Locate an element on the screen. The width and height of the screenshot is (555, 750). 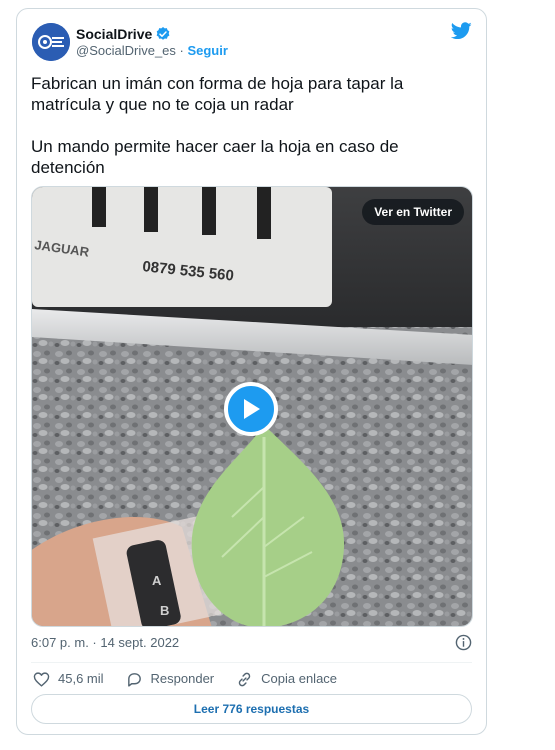
copy-link-button: Copia enlace is located at coordinates (286, 679).